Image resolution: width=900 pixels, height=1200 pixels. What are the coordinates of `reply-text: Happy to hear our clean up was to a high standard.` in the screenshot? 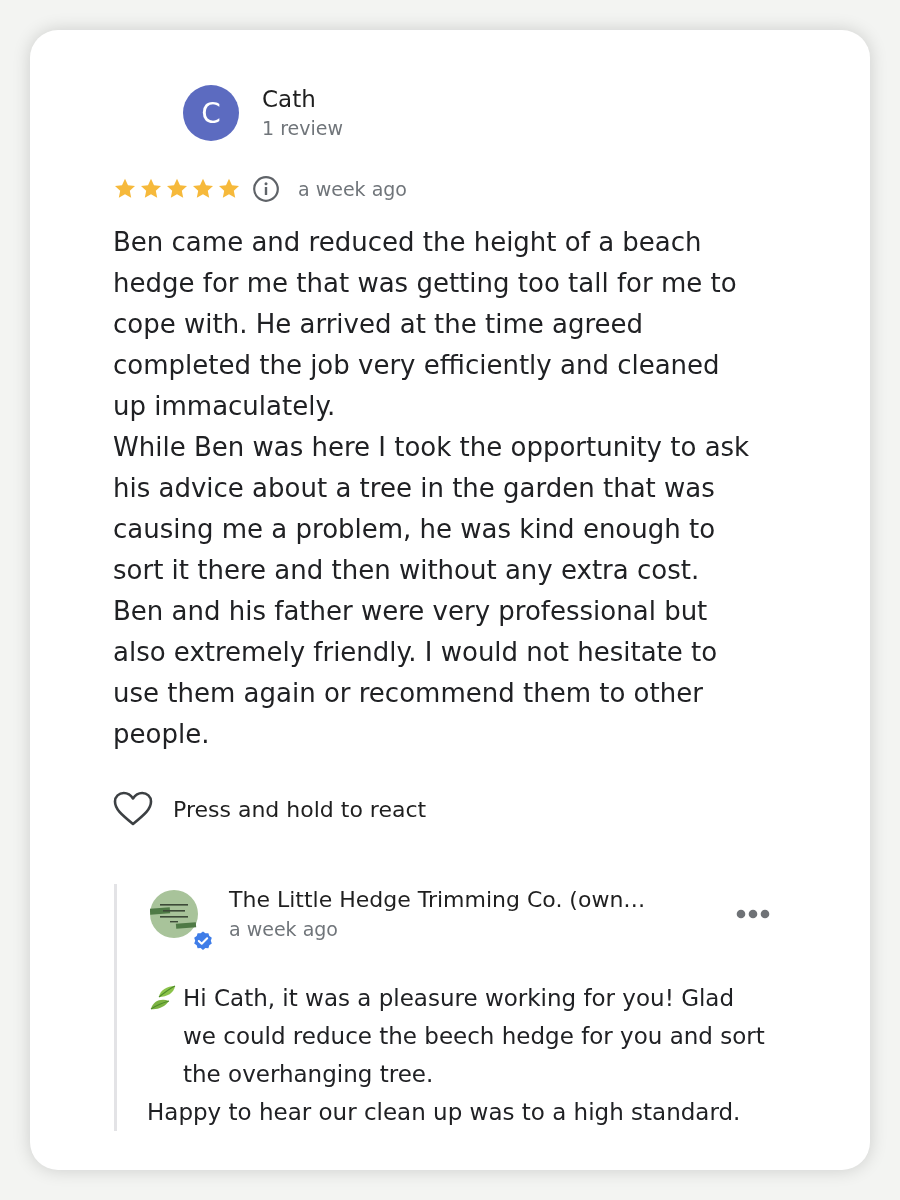 It's located at (444, 1112).